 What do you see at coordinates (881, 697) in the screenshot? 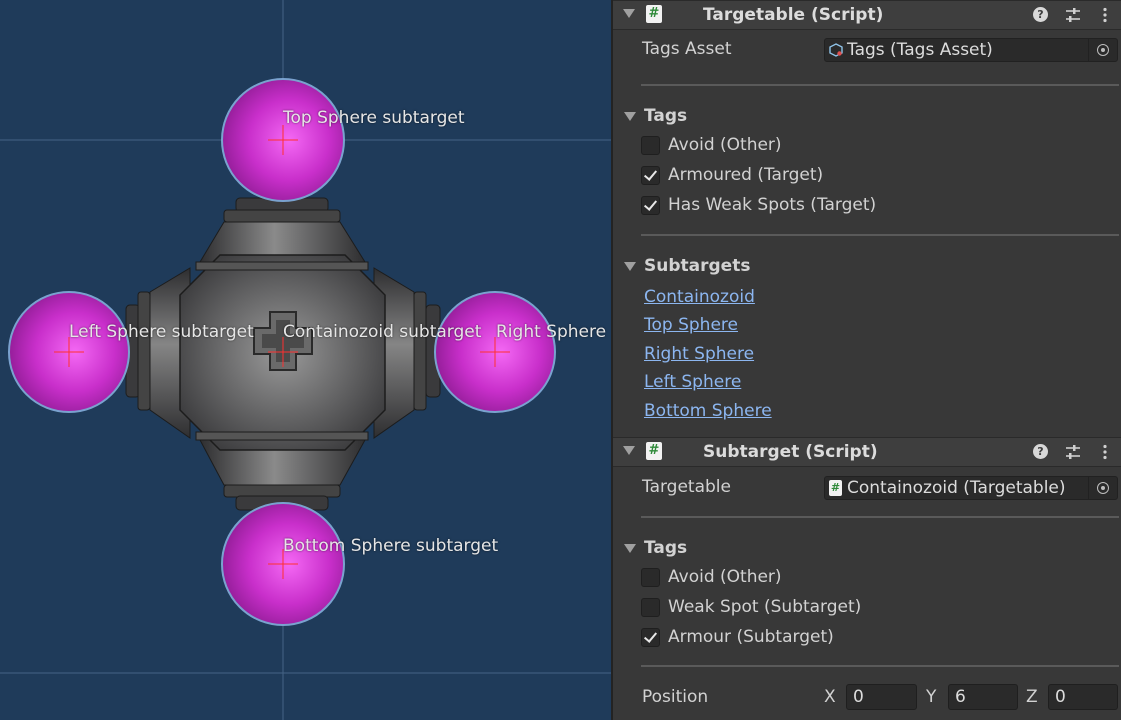
I see `position-x-field: 0` at bounding box center [881, 697].